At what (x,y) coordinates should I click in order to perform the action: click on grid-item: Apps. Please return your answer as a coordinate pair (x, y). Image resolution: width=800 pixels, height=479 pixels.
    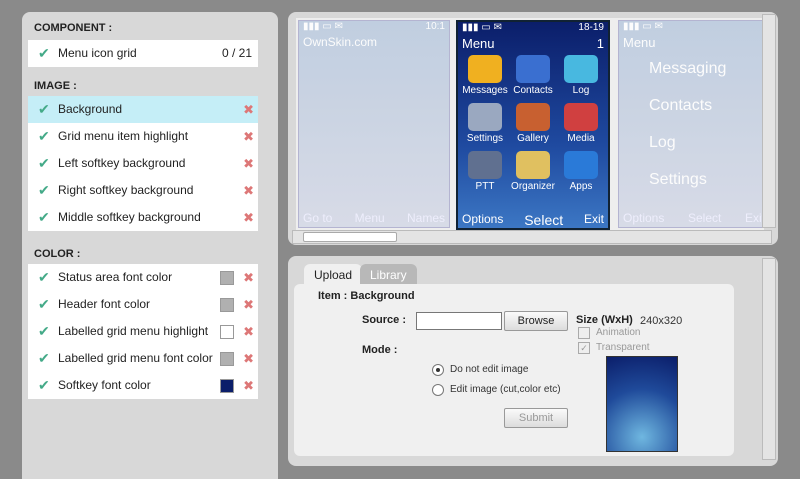
    Looking at the image, I should click on (581, 172).